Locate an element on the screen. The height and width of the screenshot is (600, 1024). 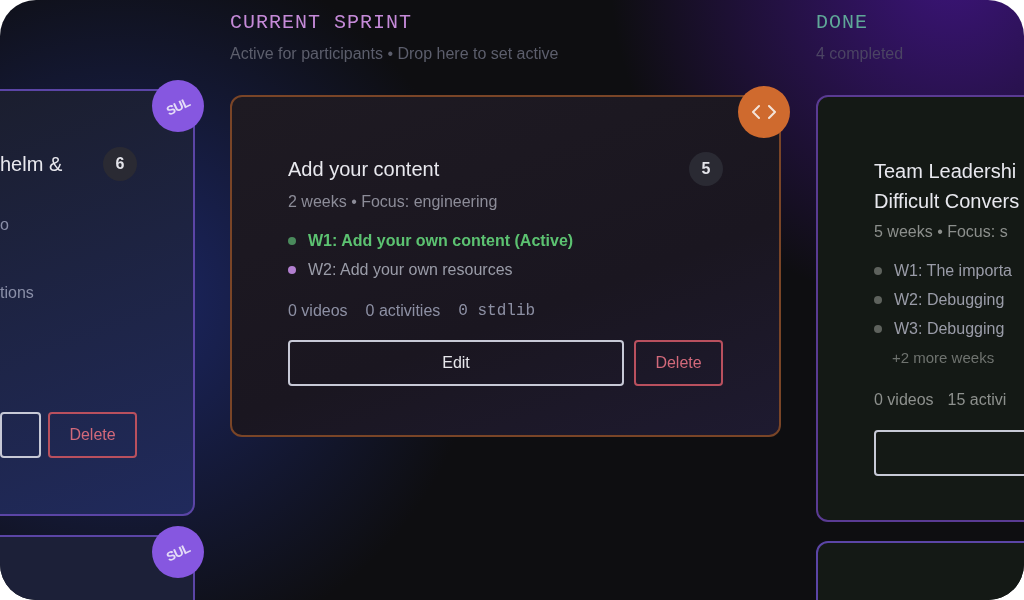
card-subtitle: 2 weeks • Focus: engineering is located at coordinates (393, 202).